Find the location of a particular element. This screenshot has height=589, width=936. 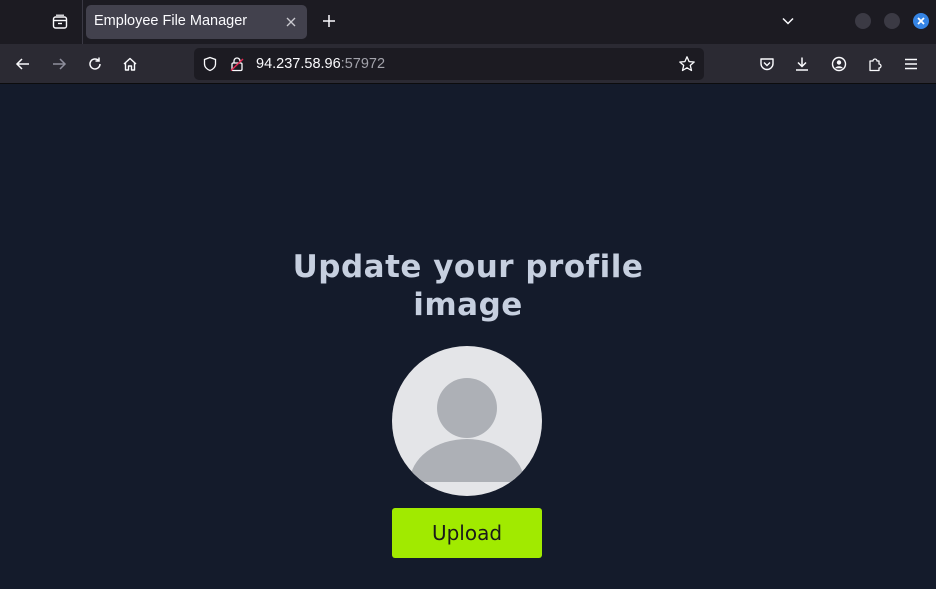

pocket-button is located at coordinates (767, 64).